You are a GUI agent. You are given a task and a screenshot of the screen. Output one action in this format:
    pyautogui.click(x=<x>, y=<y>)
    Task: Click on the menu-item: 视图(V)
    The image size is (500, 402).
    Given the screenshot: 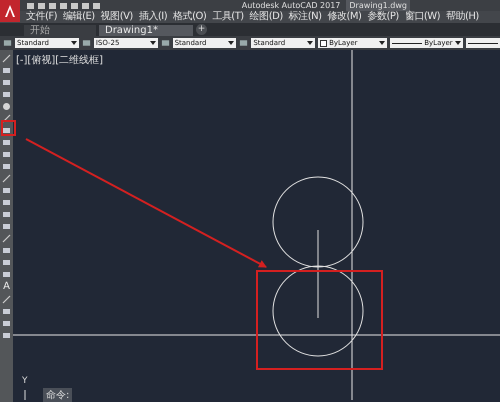 What is the action you would take?
    pyautogui.click(x=116, y=17)
    